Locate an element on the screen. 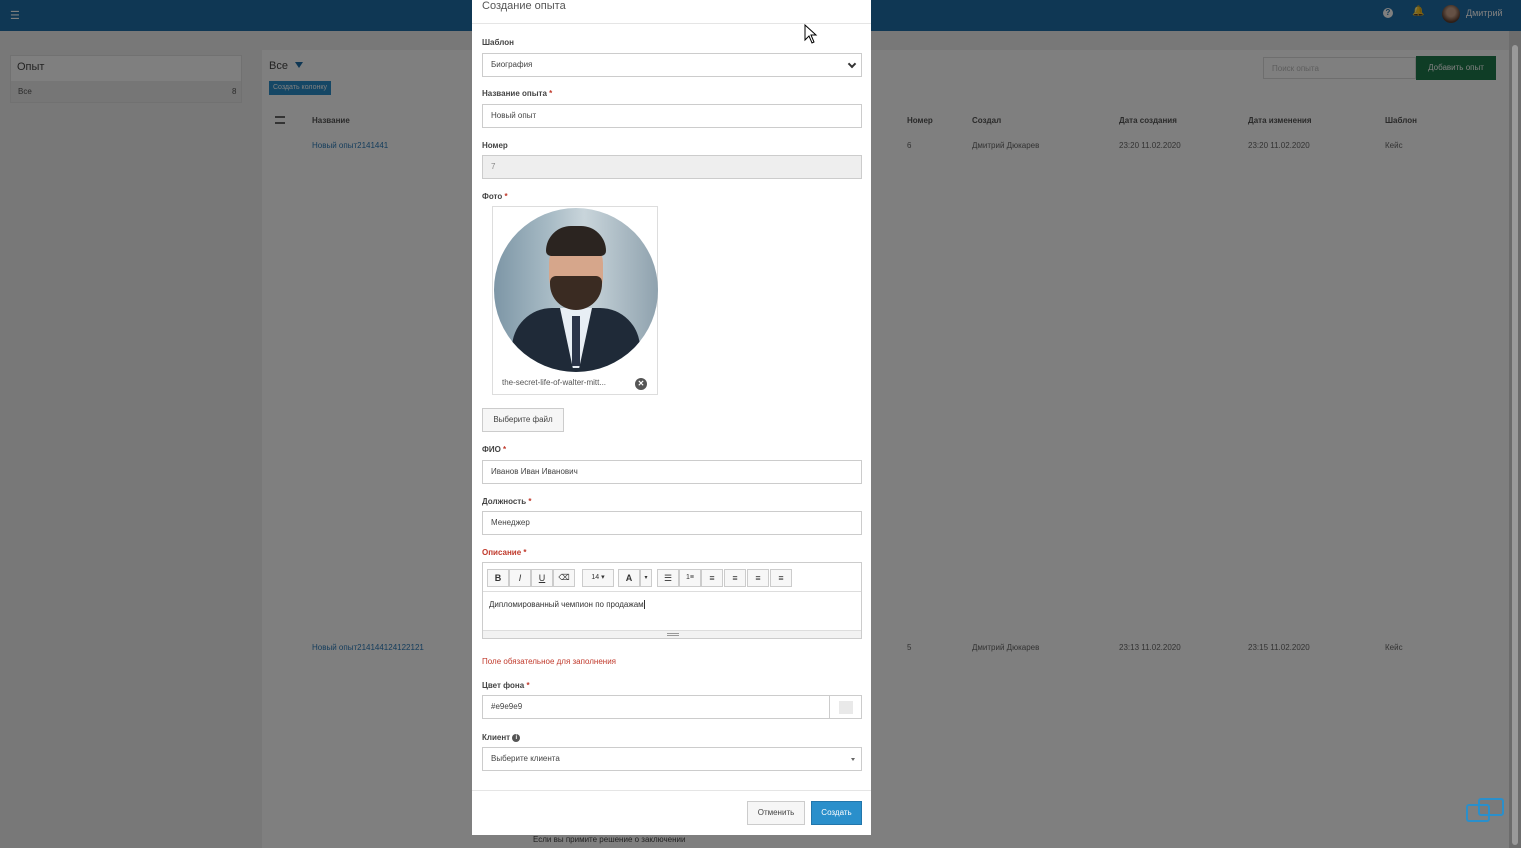 The image size is (1521, 848). bg-color-label-text: Цвет фона is located at coordinates (503, 685).